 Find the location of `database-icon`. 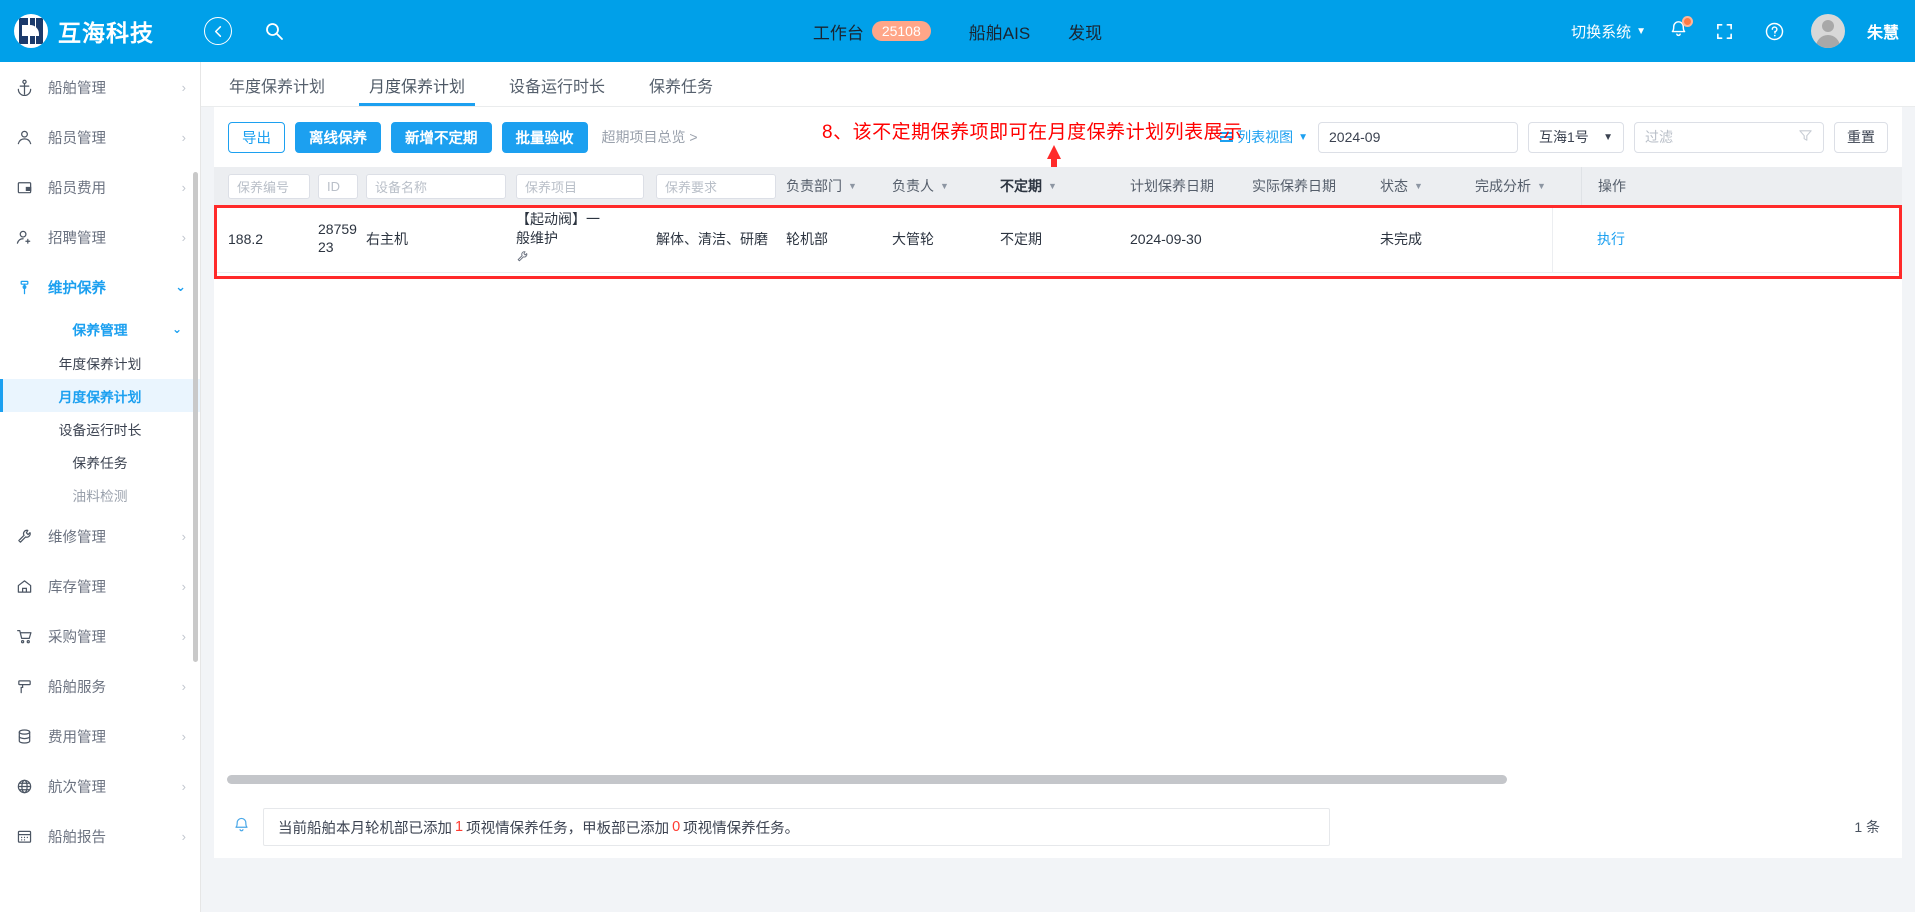

database-icon is located at coordinates (29, 736).